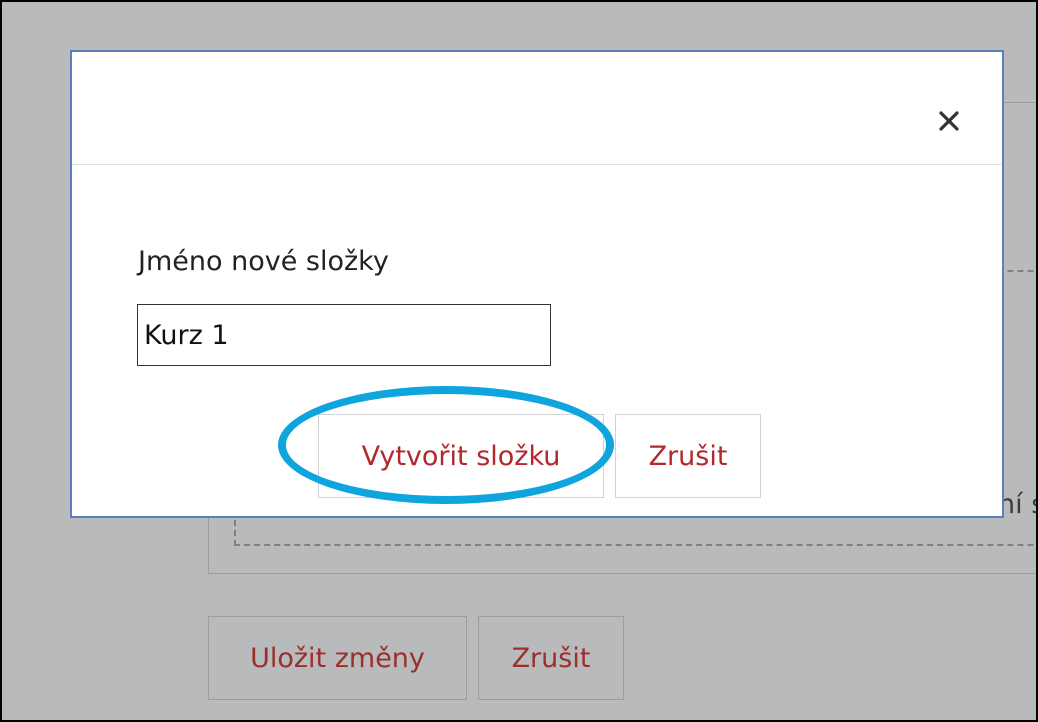  What do you see at coordinates (337, 658) in the screenshot?
I see `save-changes-button: Uložit změny` at bounding box center [337, 658].